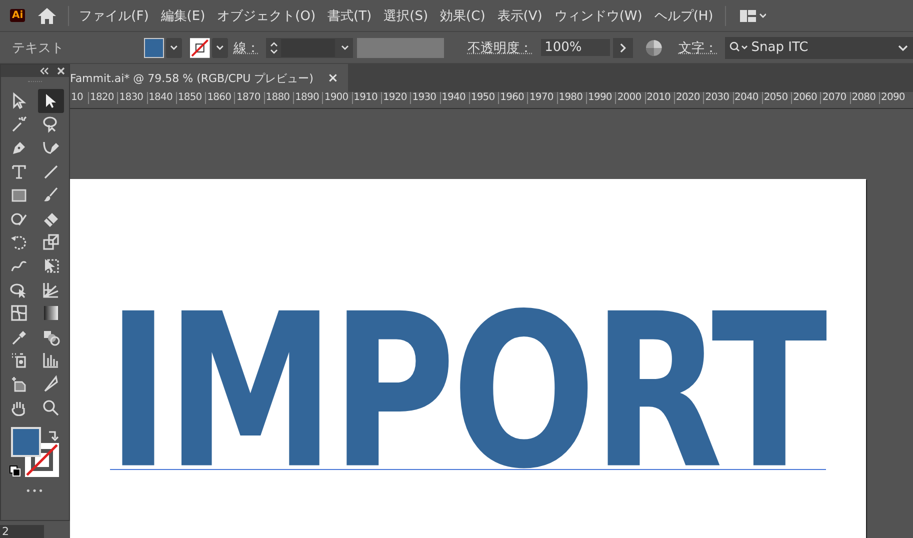 The height and width of the screenshot is (538, 913). Describe the element at coordinates (249, 98) in the screenshot. I see `ruler-label: 1870` at that location.